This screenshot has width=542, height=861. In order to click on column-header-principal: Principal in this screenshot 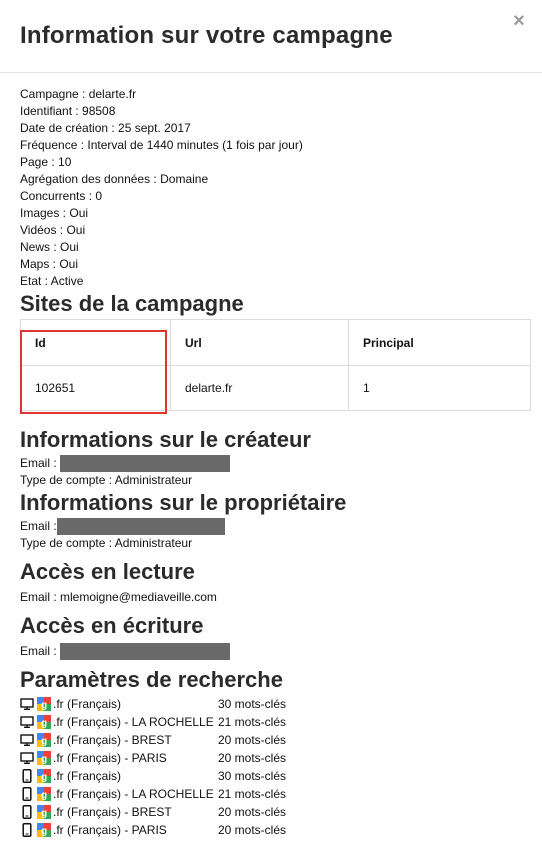, I will do `click(439, 342)`.